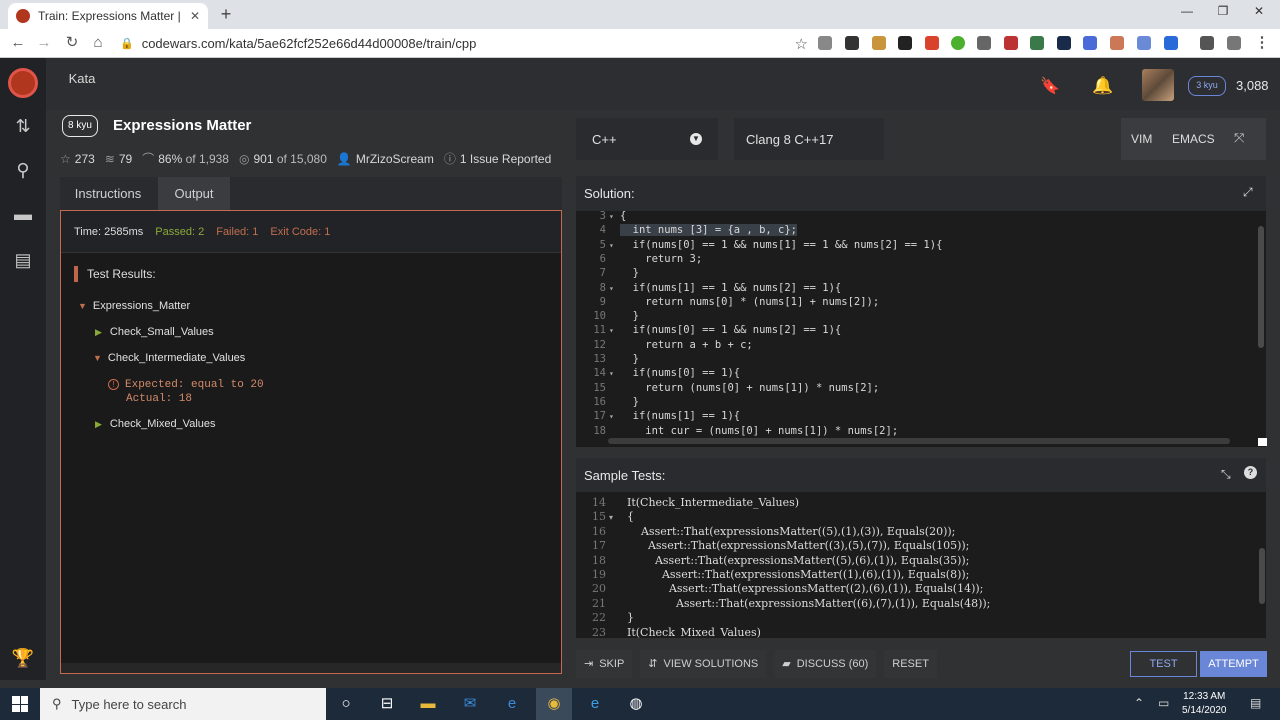 The height and width of the screenshot is (720, 1280). Describe the element at coordinates (20, 704) in the screenshot. I see `windows-start-icon` at that location.